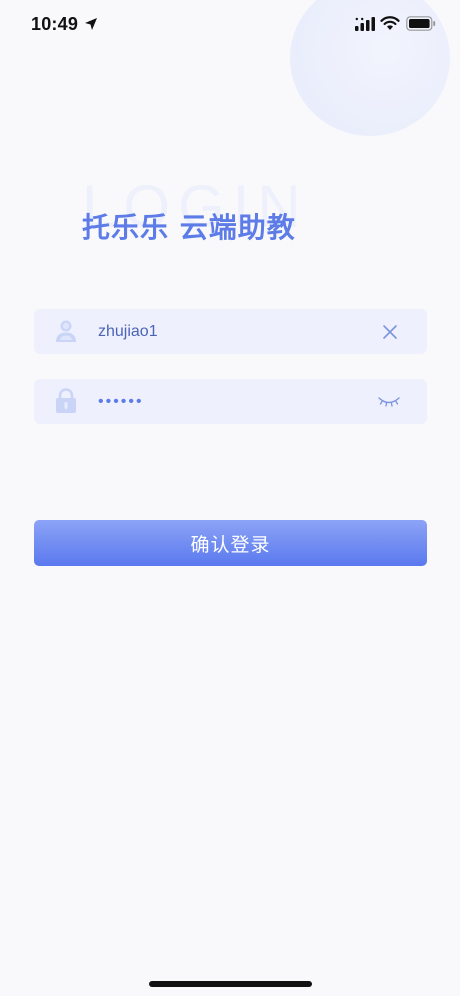 The height and width of the screenshot is (996, 460). What do you see at coordinates (230, 984) in the screenshot?
I see `home-indicator` at bounding box center [230, 984].